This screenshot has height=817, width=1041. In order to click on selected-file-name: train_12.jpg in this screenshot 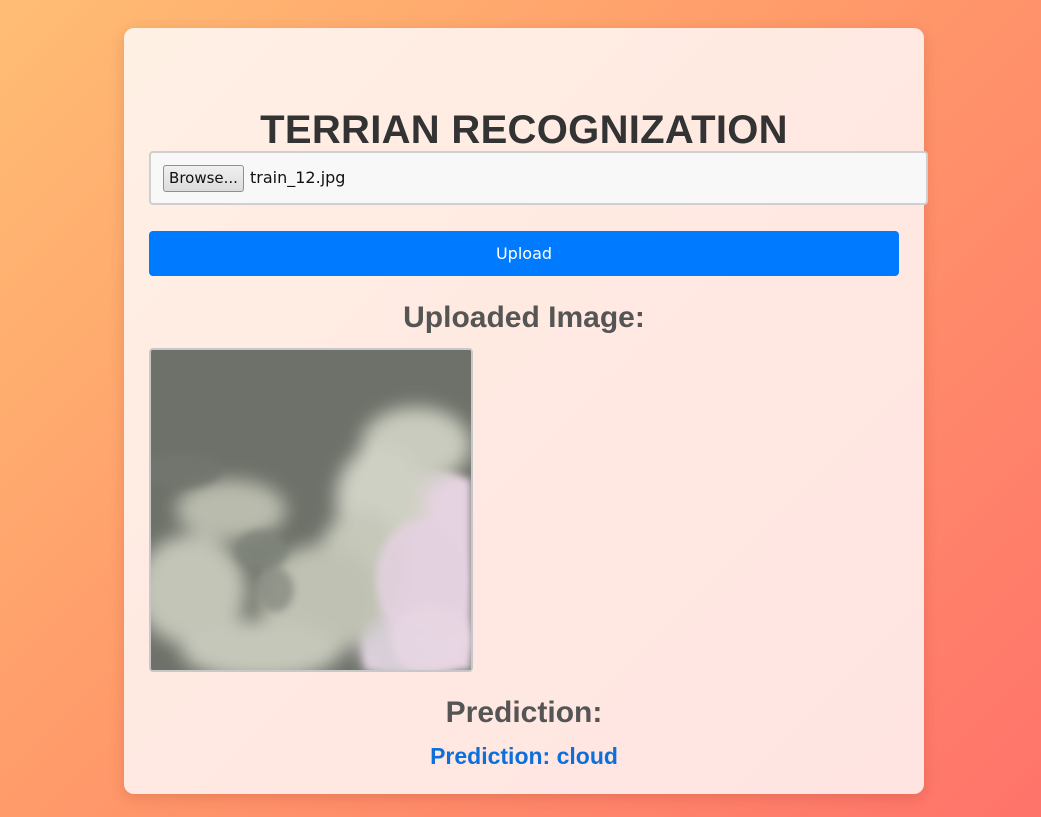, I will do `click(298, 177)`.